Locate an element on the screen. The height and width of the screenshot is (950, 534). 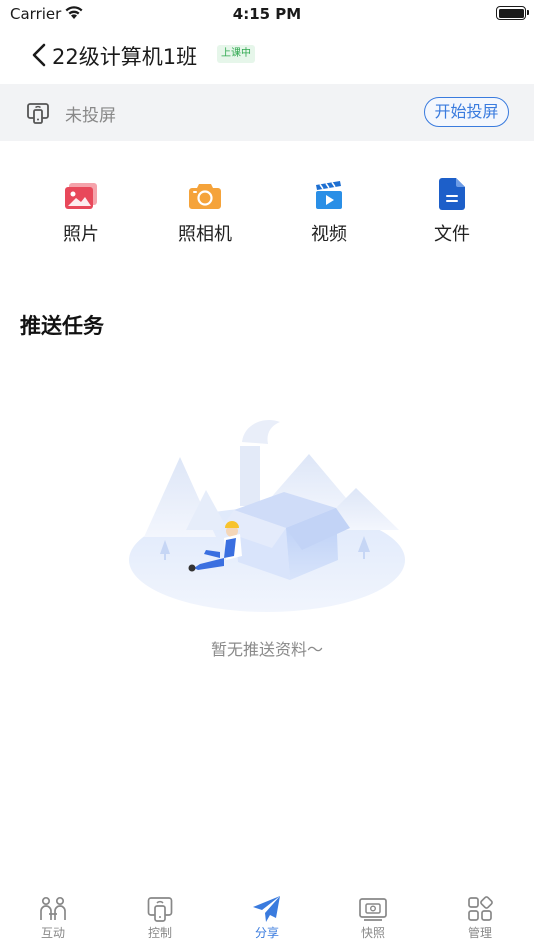
action-video: 视频 is located at coordinates (329, 210).